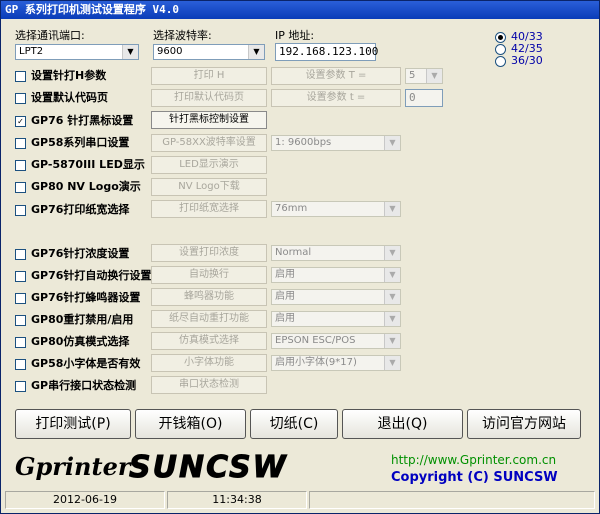 Image resolution: width=600 pixels, height=514 pixels. Describe the element at coordinates (209, 143) in the screenshot. I see `baud-set-button: GP-58XX波特率设置` at that location.